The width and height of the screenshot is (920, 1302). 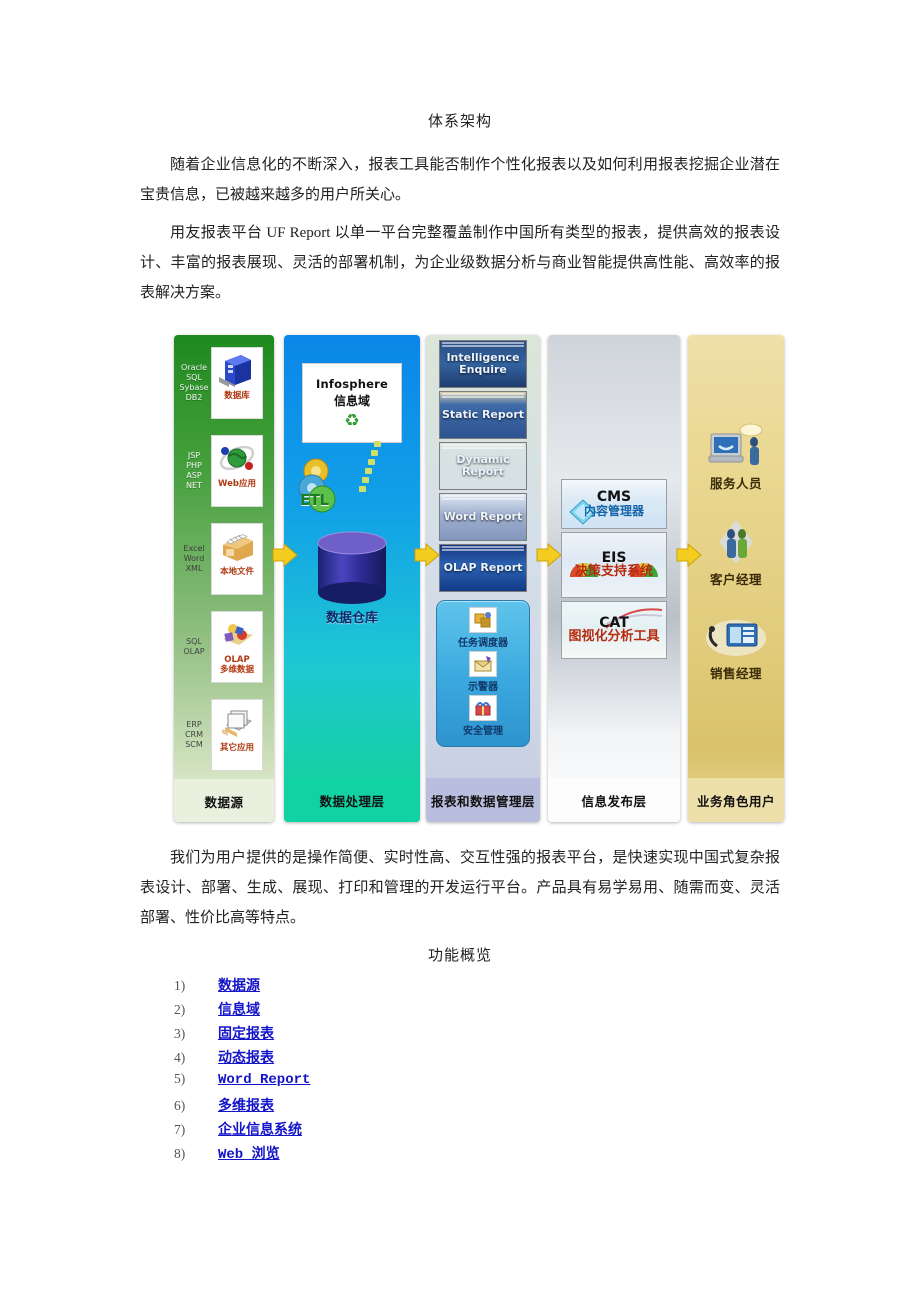 What do you see at coordinates (384, 1035) in the screenshot?
I see `list-item: 3) 固定报表` at bounding box center [384, 1035].